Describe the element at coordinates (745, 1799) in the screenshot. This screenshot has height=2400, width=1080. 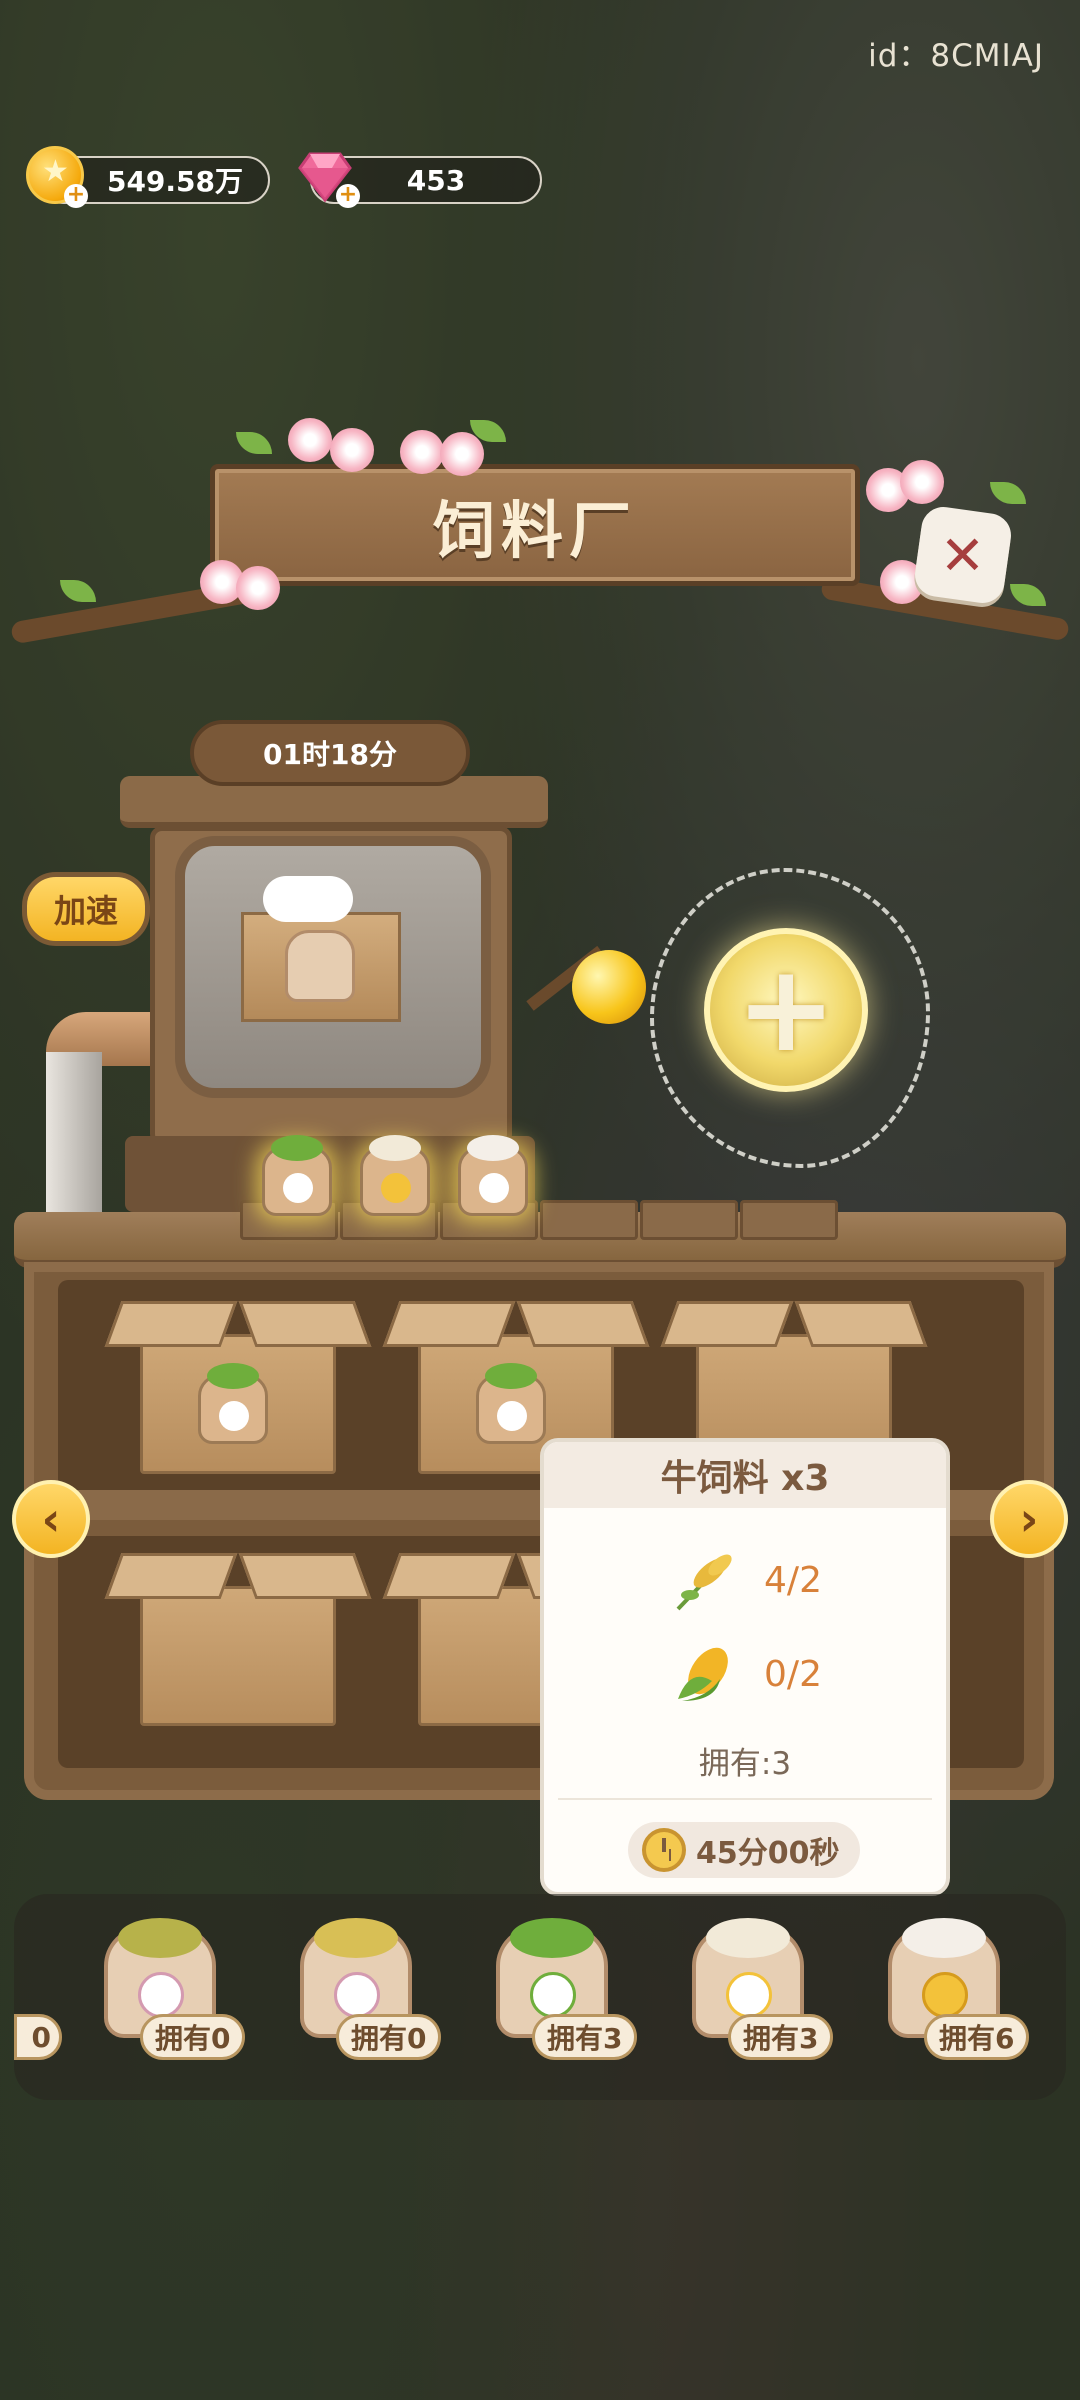
I see `popup-divider` at that location.